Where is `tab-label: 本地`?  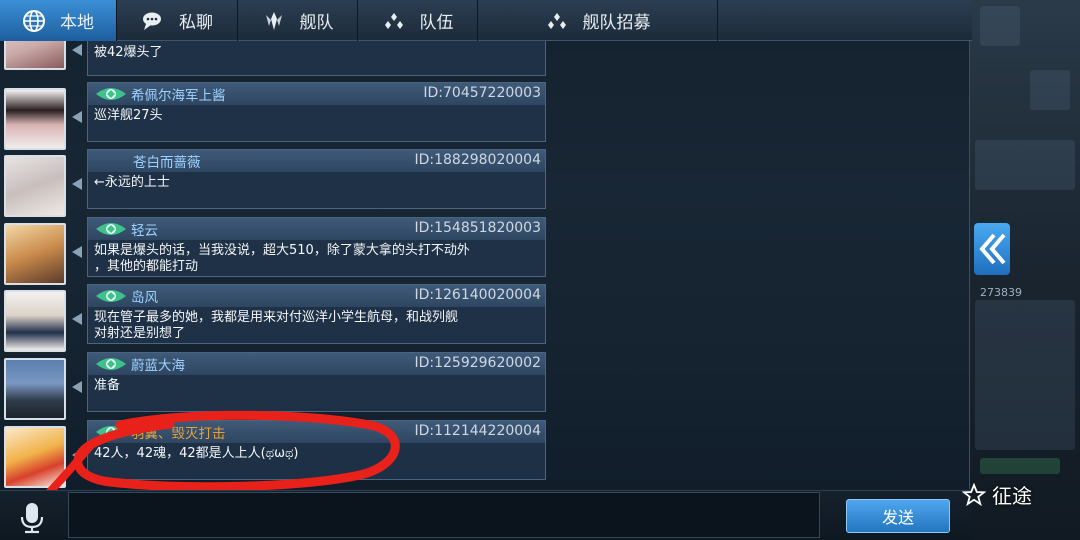 tab-label: 本地 is located at coordinates (77, 23).